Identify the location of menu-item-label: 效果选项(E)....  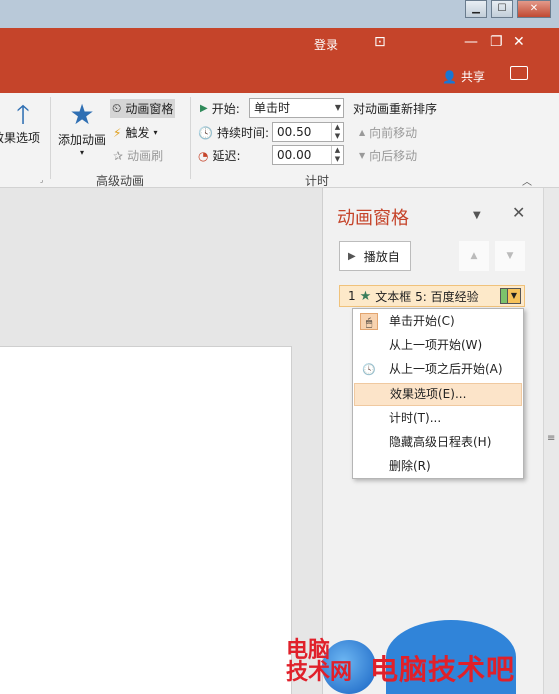
(428, 394).